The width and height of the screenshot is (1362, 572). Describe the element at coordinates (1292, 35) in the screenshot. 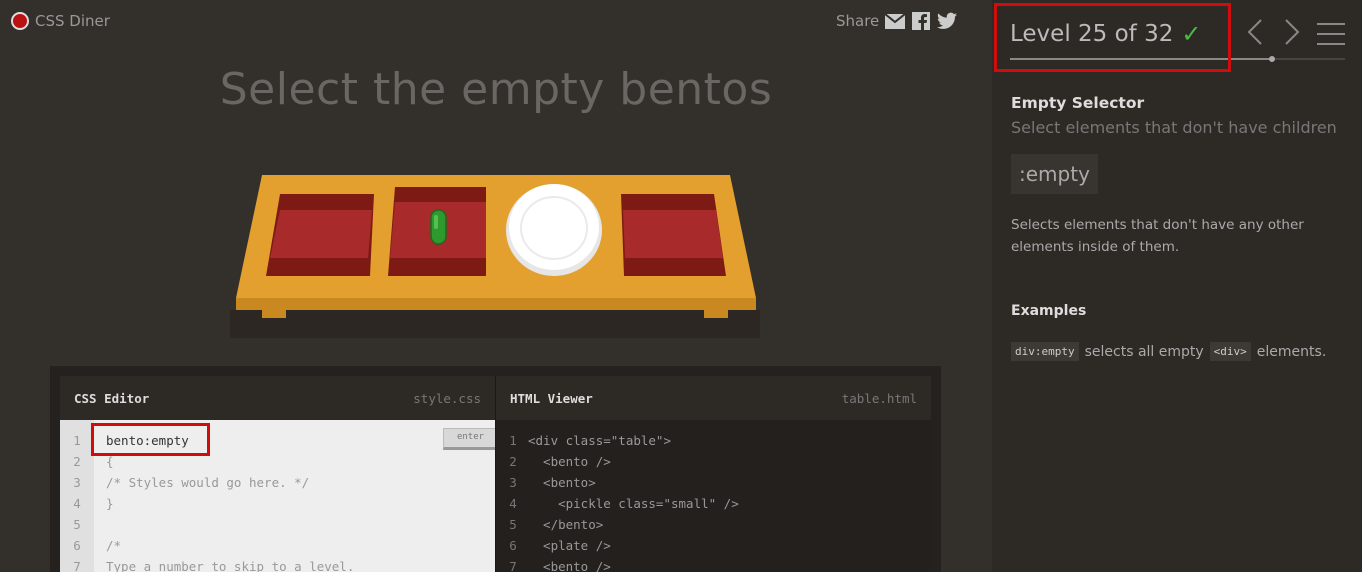

I see `chevron-right-icon` at that location.